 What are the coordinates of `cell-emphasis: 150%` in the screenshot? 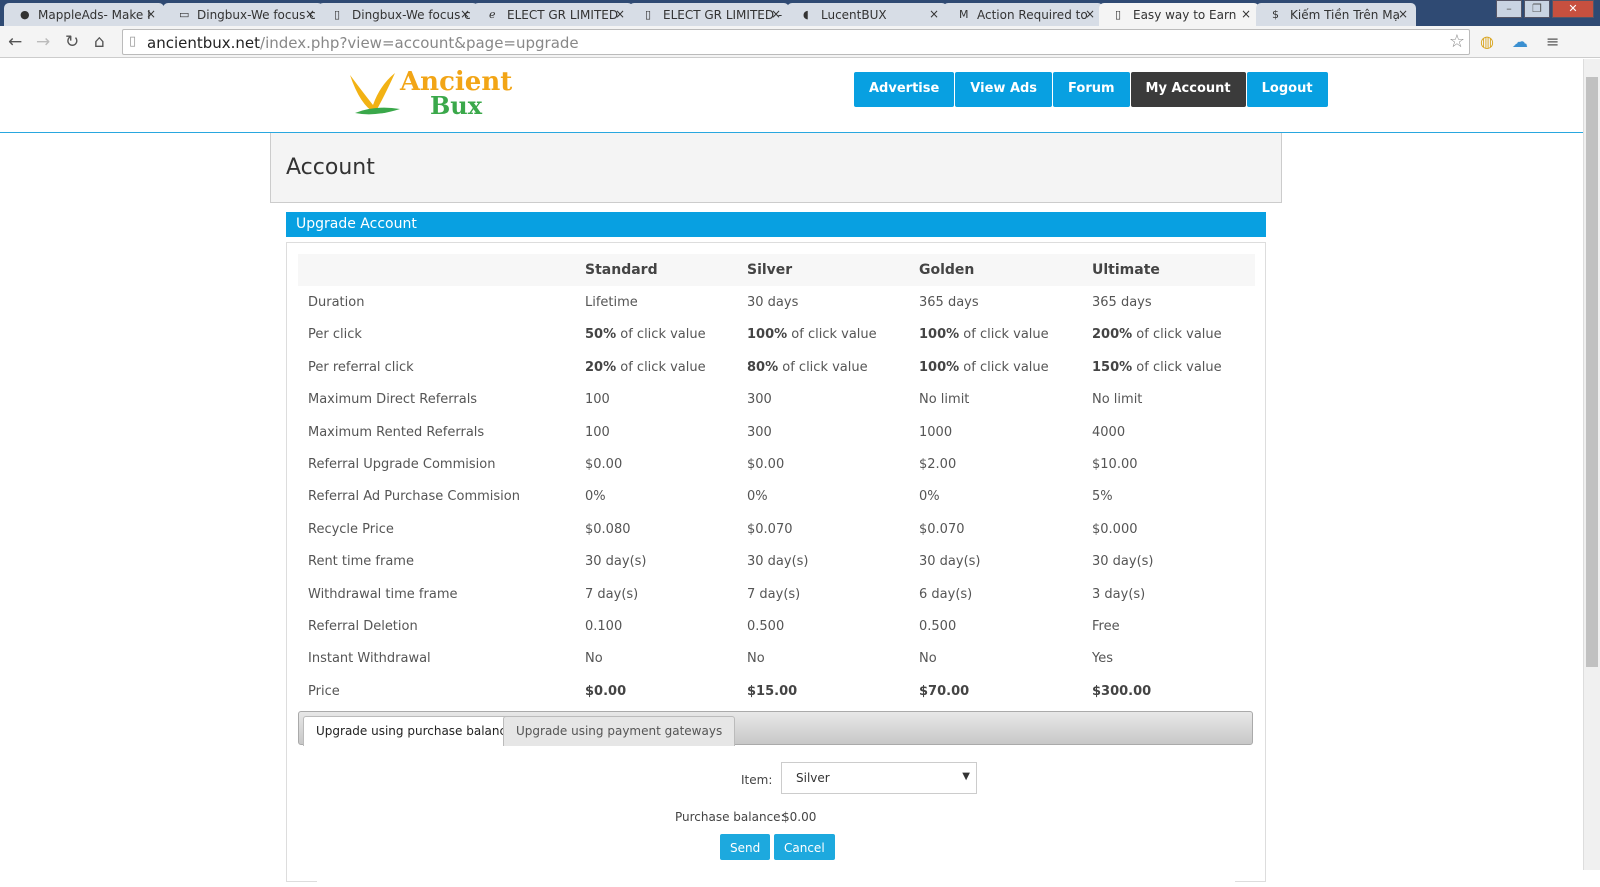 It's located at (1112, 367).